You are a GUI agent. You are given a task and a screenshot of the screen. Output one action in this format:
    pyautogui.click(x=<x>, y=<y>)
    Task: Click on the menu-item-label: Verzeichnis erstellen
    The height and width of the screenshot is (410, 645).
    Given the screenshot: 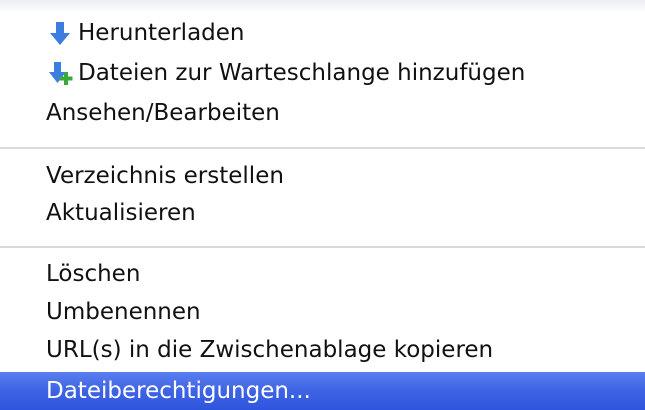 What is the action you would take?
    pyautogui.click(x=165, y=175)
    